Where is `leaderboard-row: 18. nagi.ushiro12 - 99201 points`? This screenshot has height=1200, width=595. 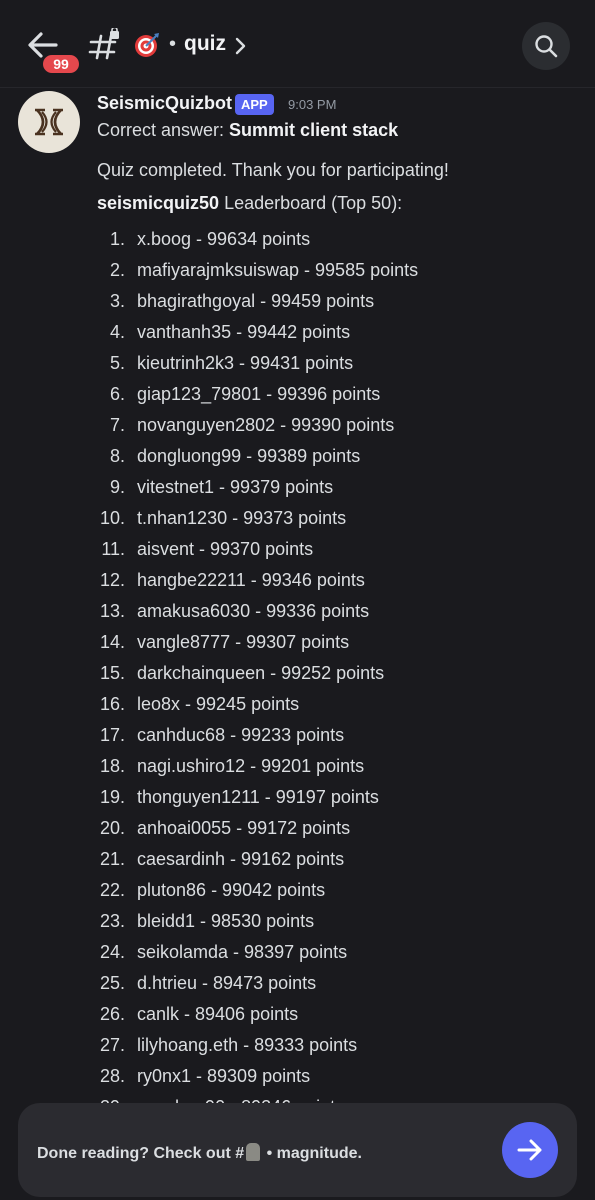
leaderboard-row: 18. nagi.ushiro12 - 99201 points is located at coordinates (337, 769).